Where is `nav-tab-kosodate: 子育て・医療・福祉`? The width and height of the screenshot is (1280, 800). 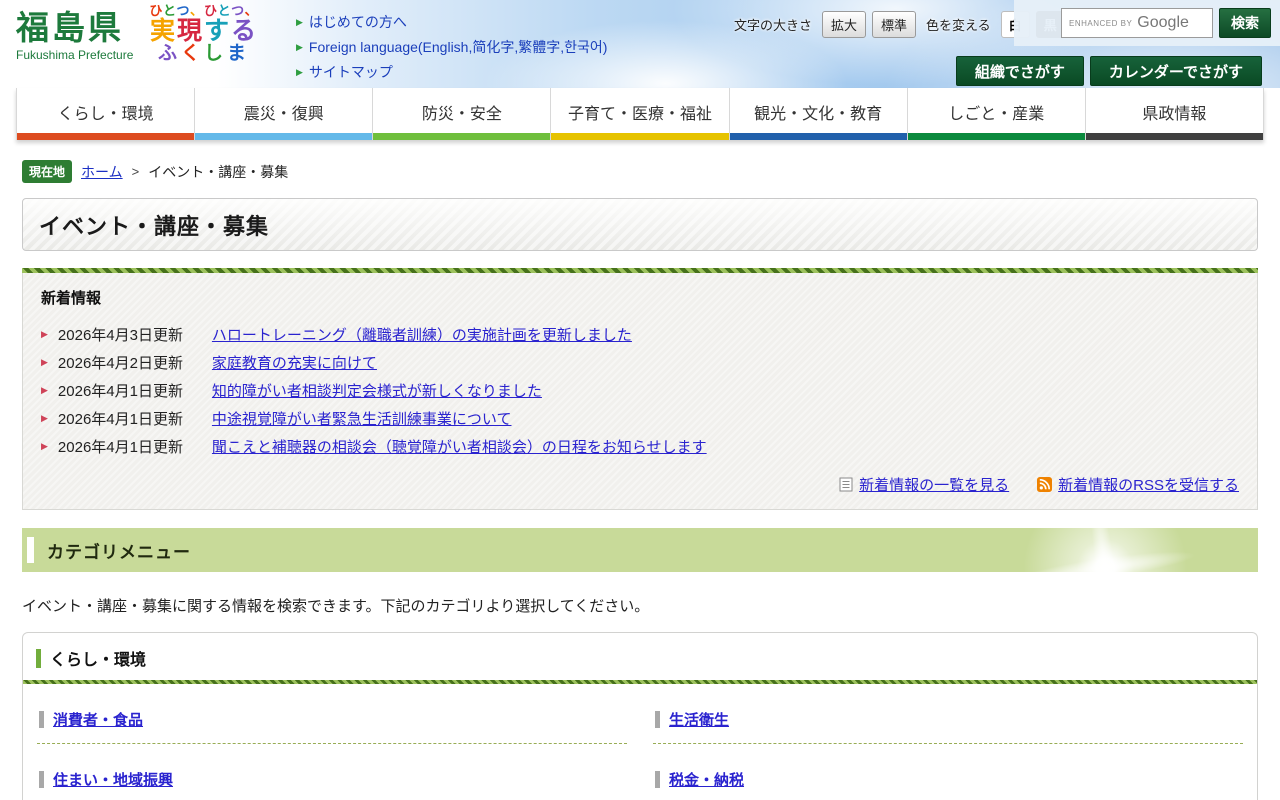 nav-tab-kosodate: 子育て・医療・福祉 is located at coordinates (639, 114).